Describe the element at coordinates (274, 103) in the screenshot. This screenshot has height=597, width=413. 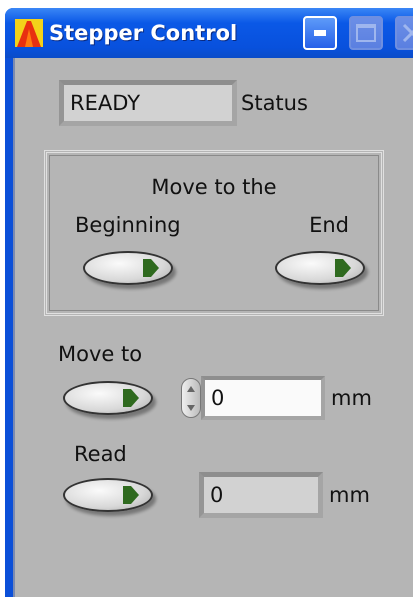
I see `status-label: Status` at that location.